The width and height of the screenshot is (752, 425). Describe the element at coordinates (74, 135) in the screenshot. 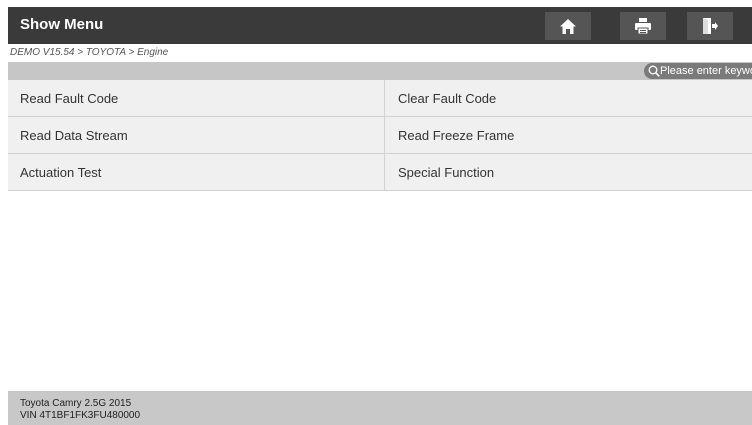

I see `menu-item-label: Read Data Stream` at that location.